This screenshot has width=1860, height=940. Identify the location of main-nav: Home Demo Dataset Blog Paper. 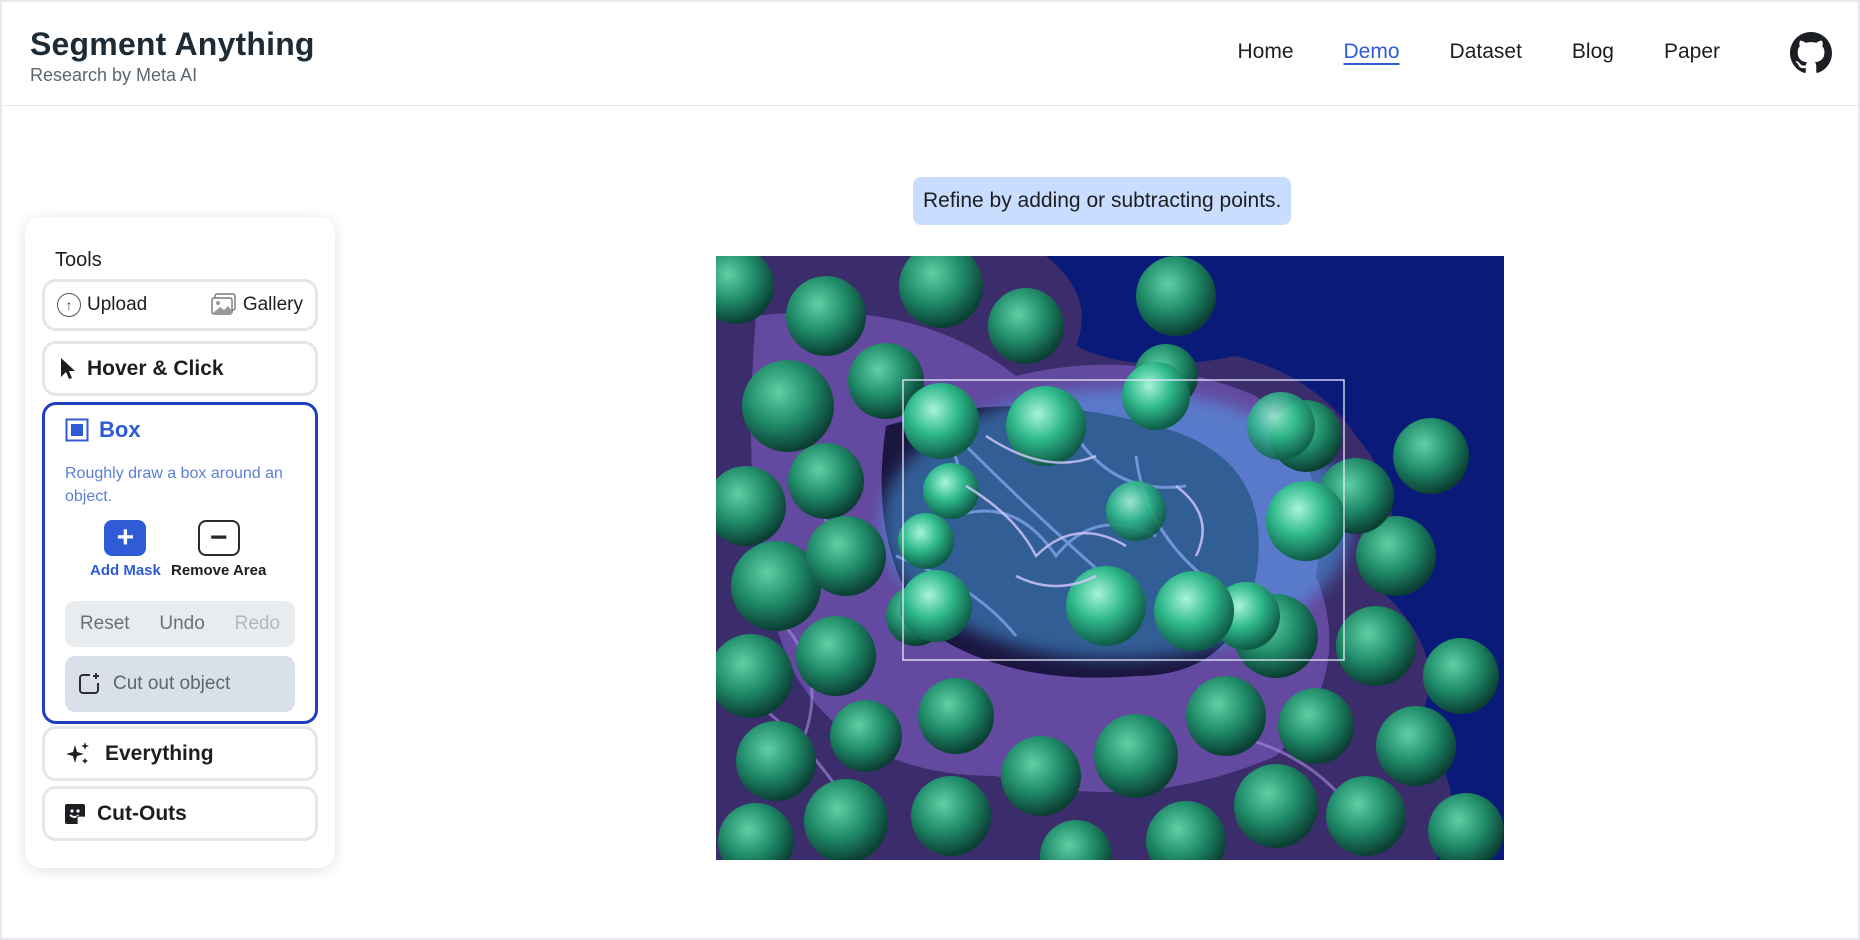
(1478, 52).